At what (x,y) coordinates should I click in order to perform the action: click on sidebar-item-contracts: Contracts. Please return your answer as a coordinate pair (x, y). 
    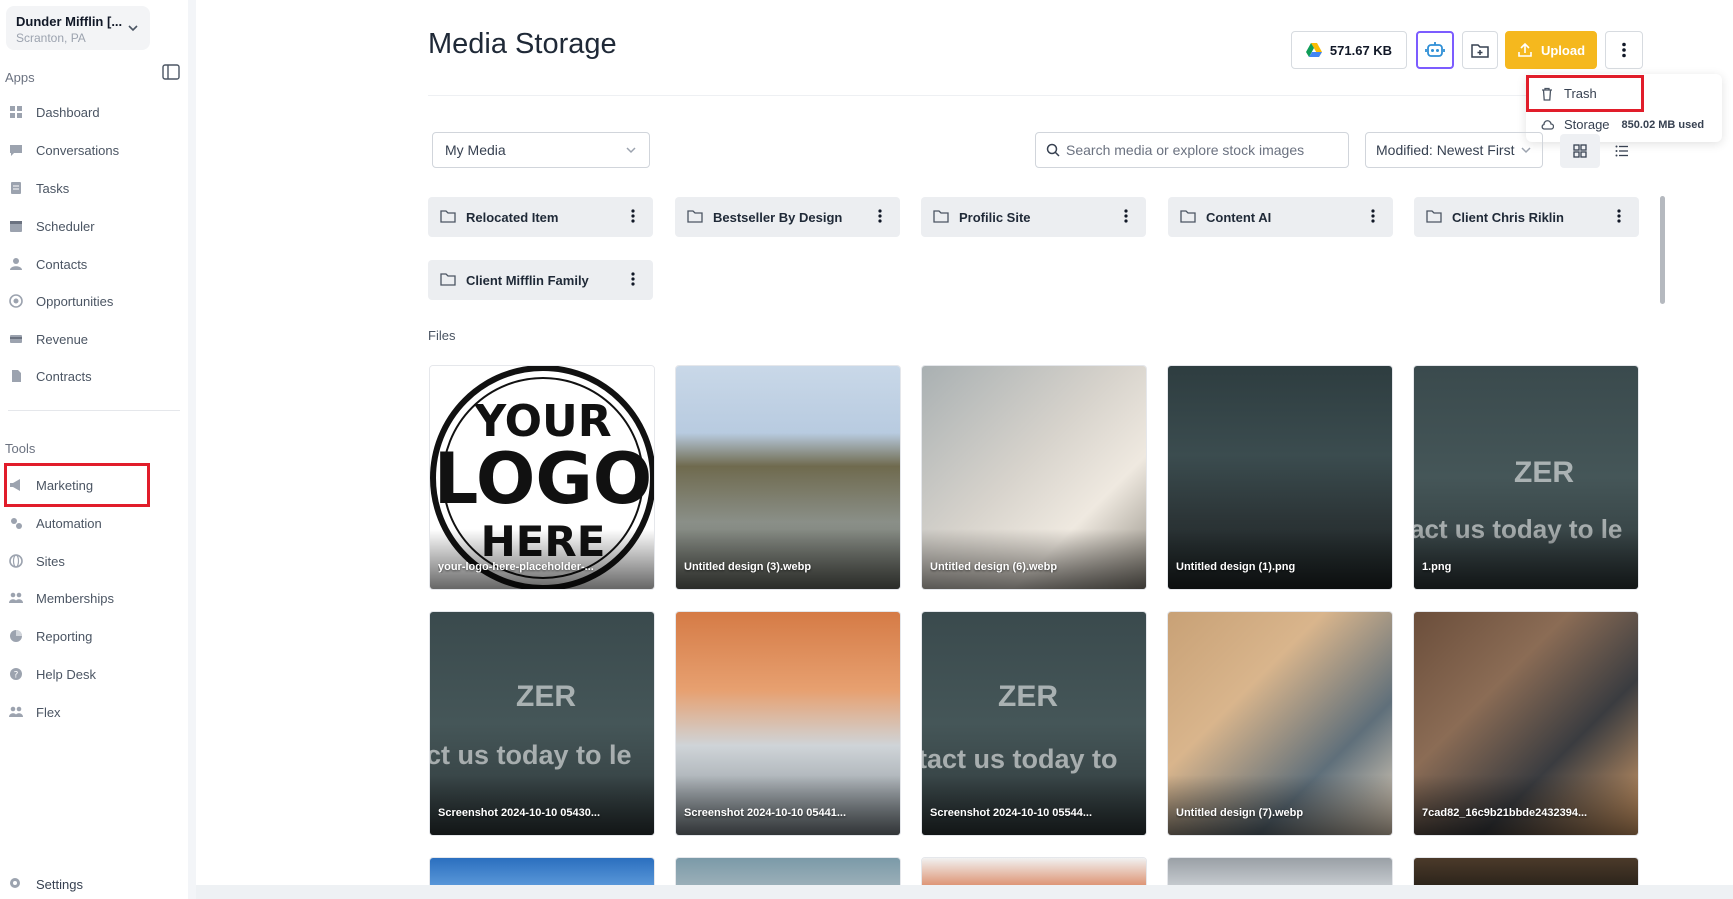
    Looking at the image, I should click on (93, 376).